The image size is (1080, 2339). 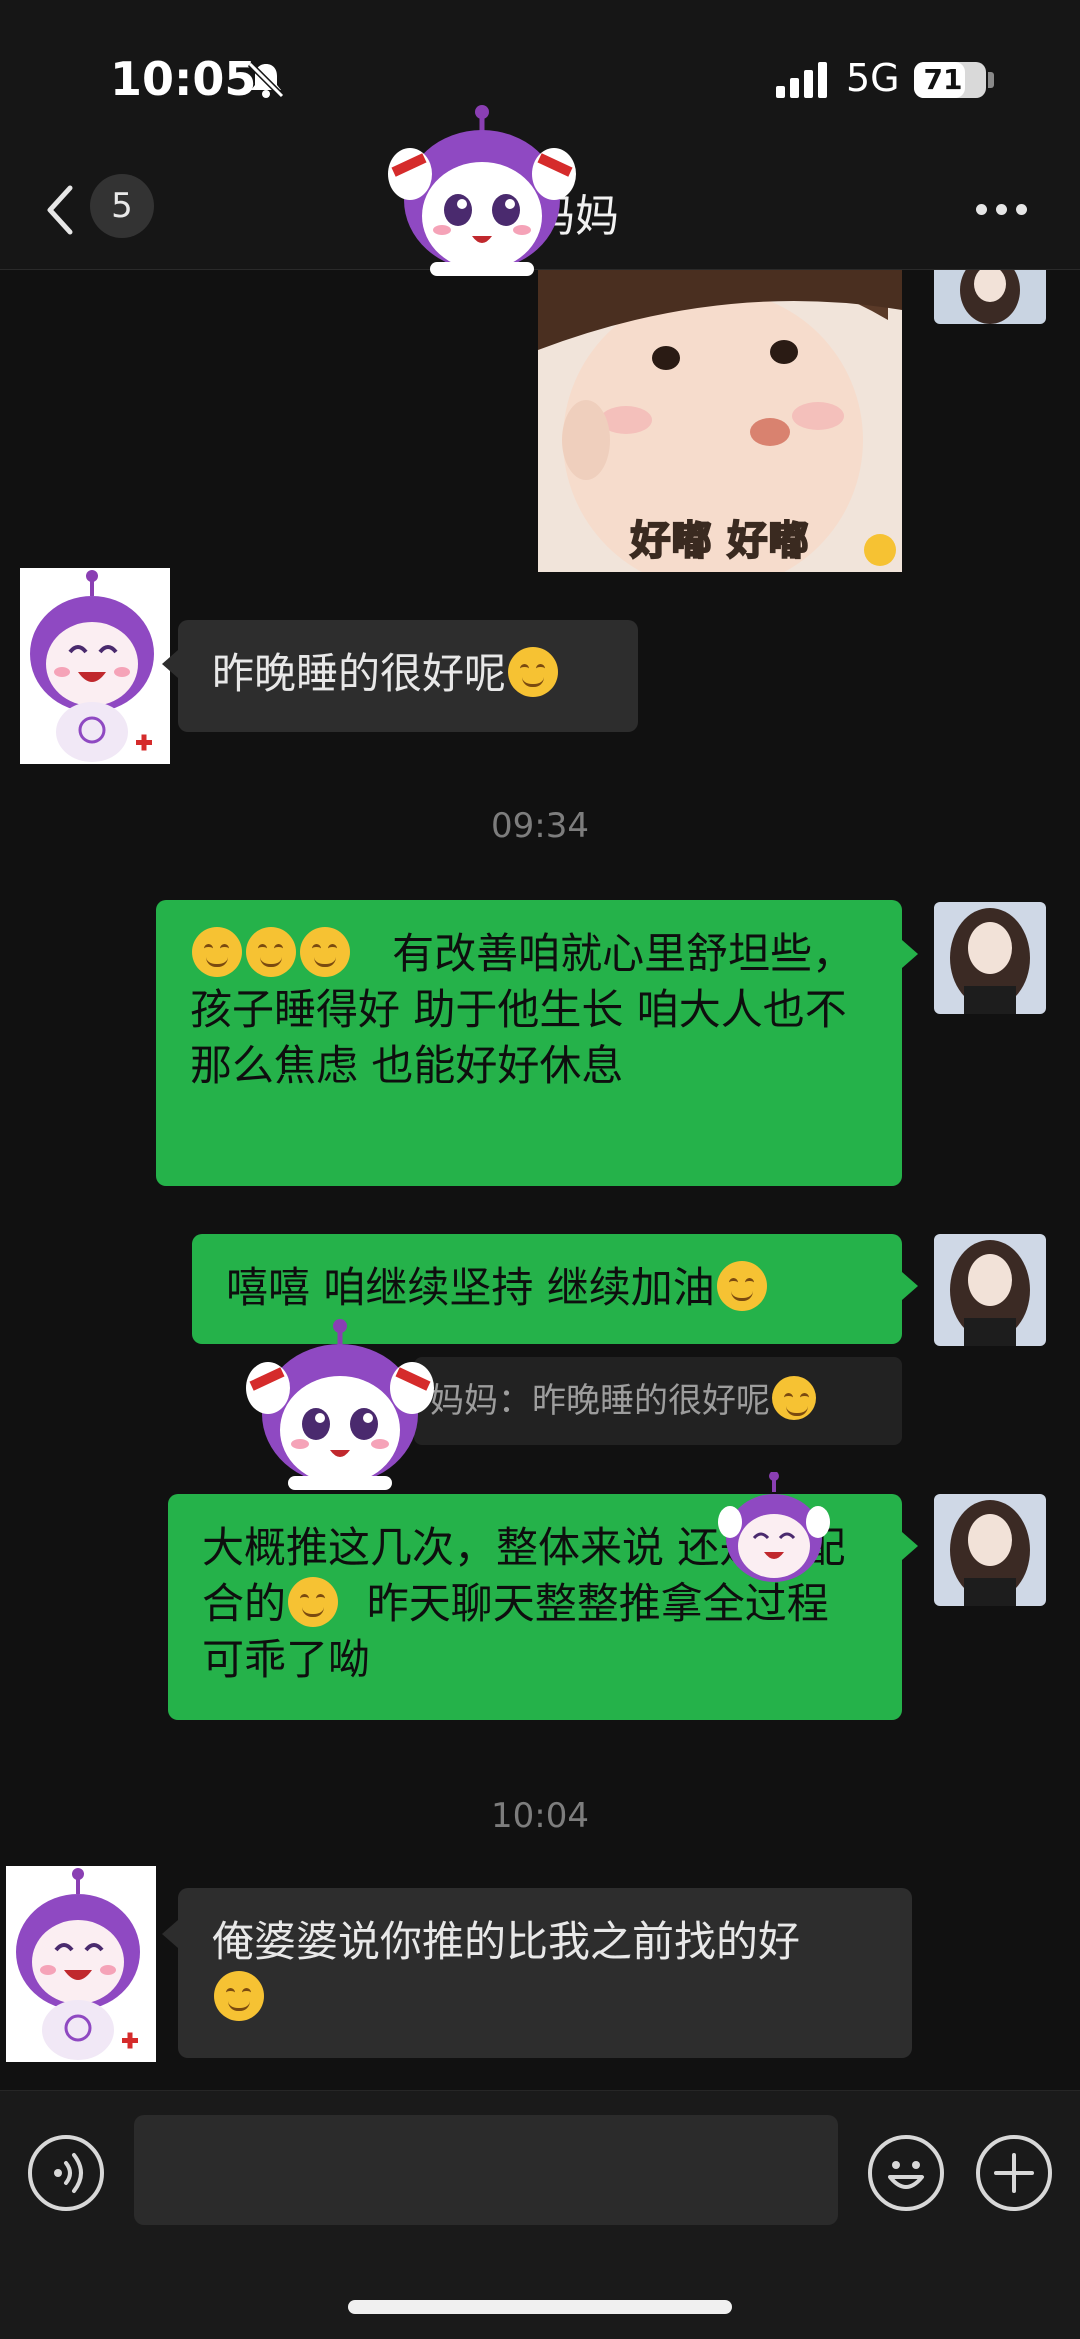 I want to click on quote-text: 妈妈：昨晚睡的很好呢, so click(x=600, y=1401).